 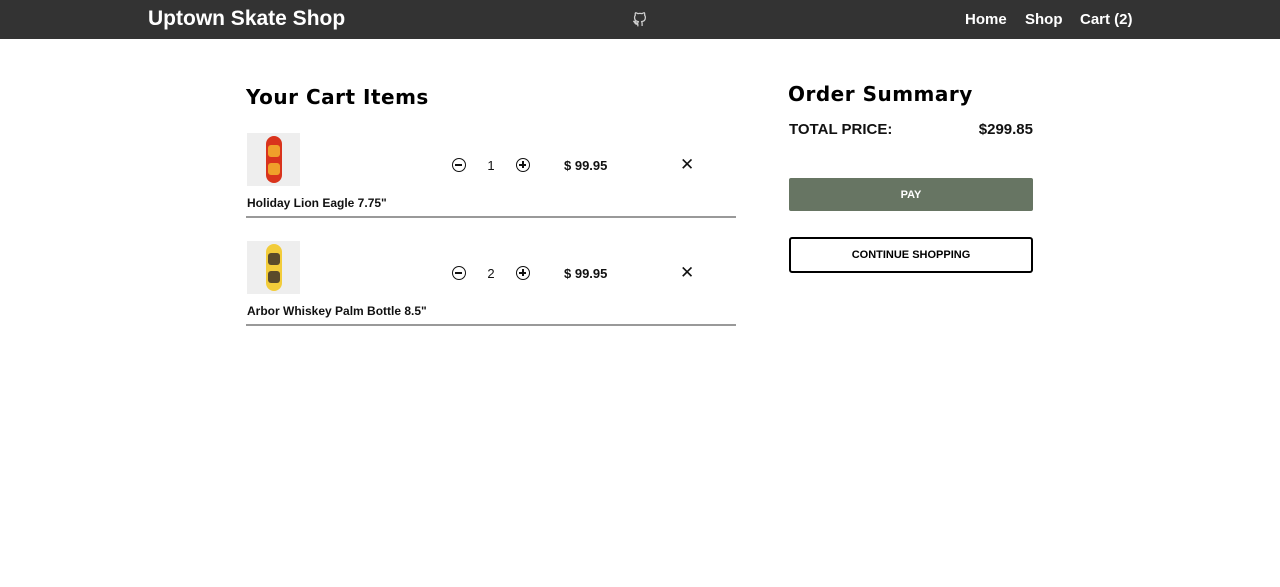 What do you see at coordinates (880, 94) in the screenshot?
I see `order-summary-title: Order Summary` at bounding box center [880, 94].